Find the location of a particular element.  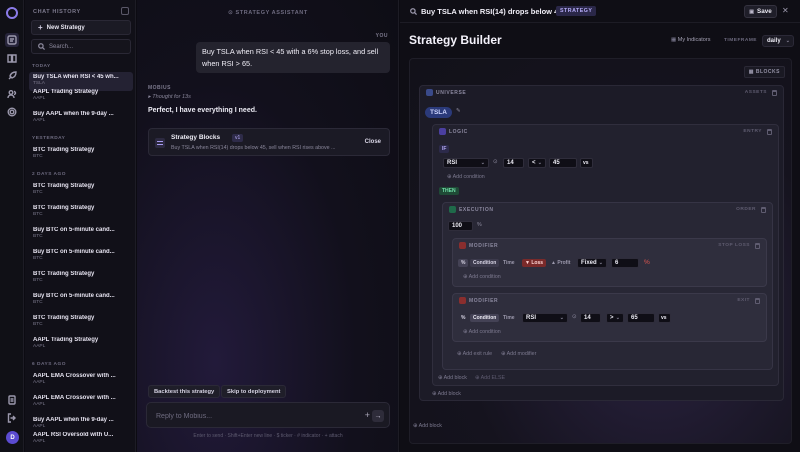

timeframe-select: daily ⌄ is located at coordinates (778, 41).